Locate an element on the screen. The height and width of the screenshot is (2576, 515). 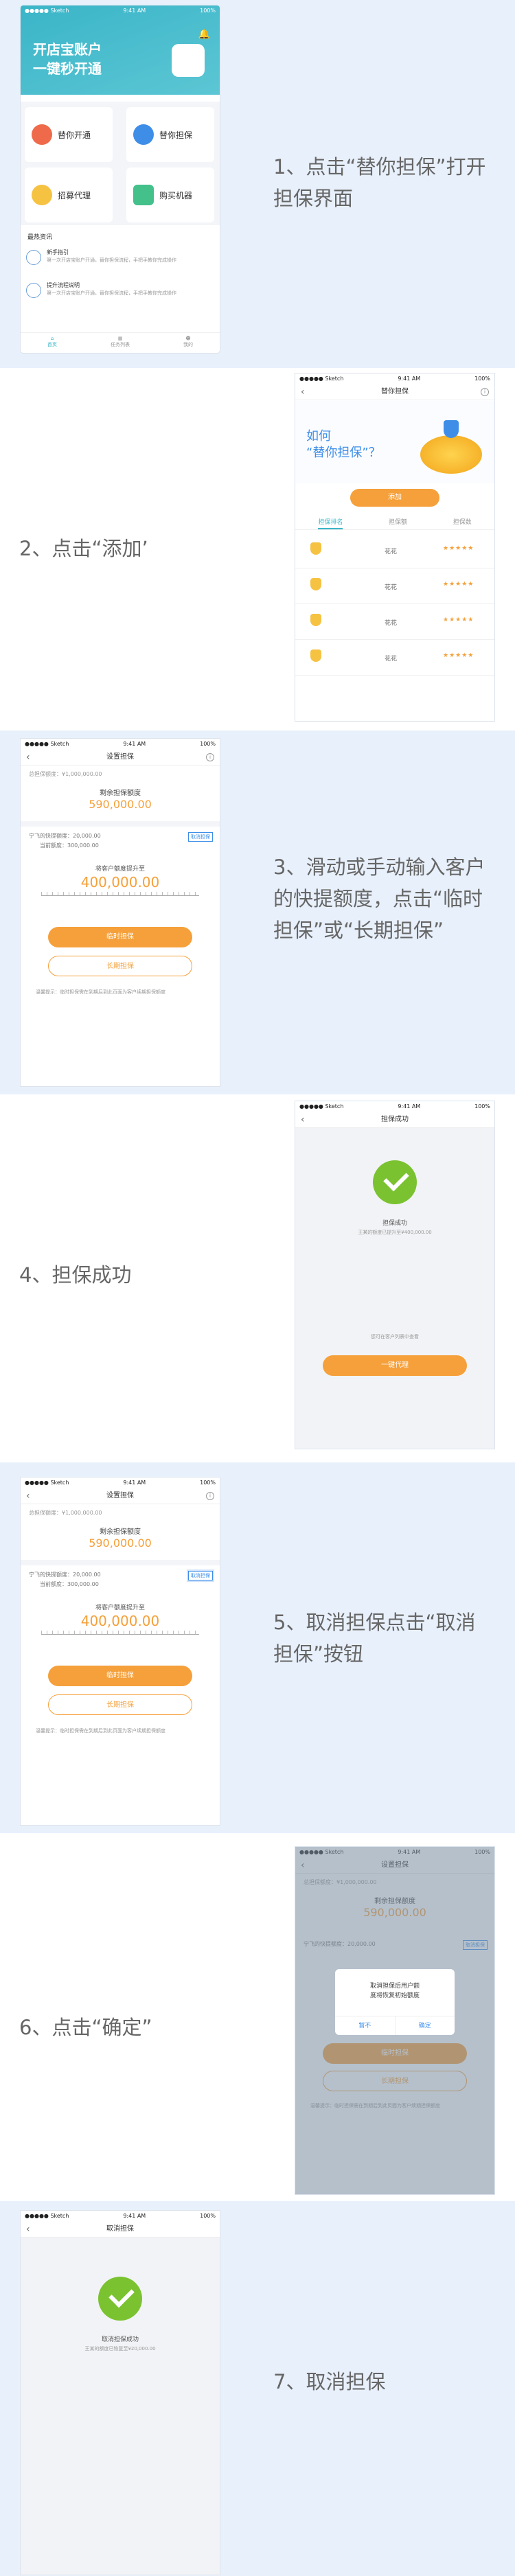
dialog-actions: 暂不 确定 is located at coordinates (395, 2025).